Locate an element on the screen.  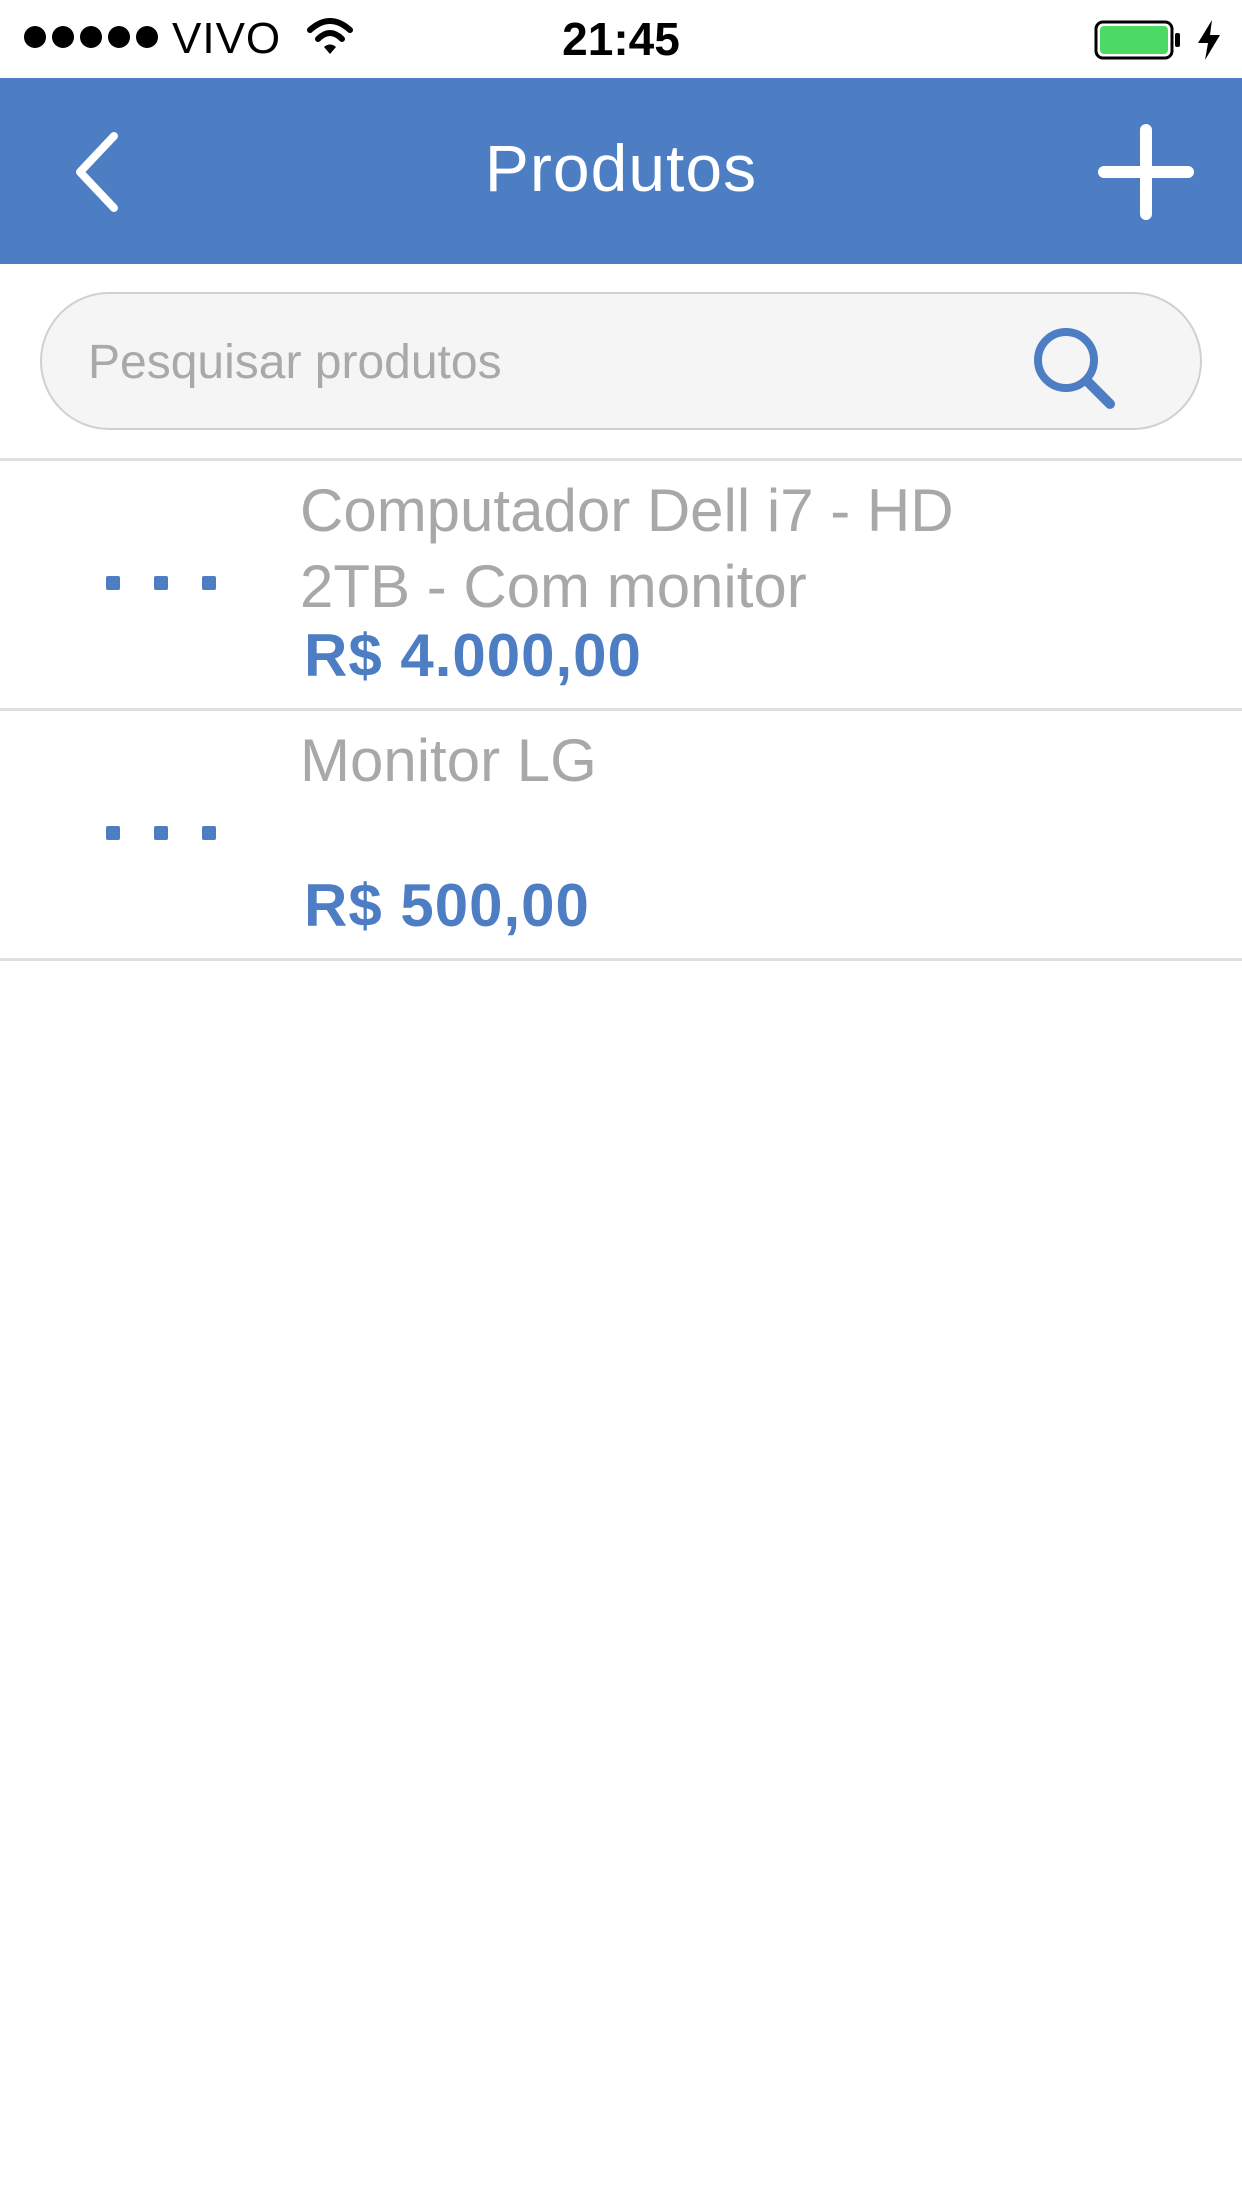
product-price: R$ 500,00 is located at coordinates (447, 905).